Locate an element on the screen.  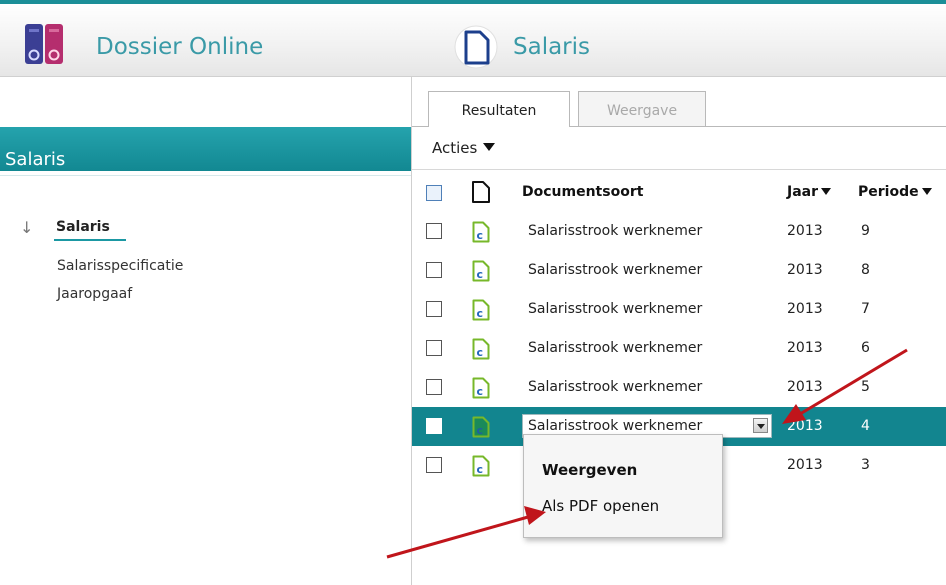
caret-down-icon is located at coordinates (489, 147).